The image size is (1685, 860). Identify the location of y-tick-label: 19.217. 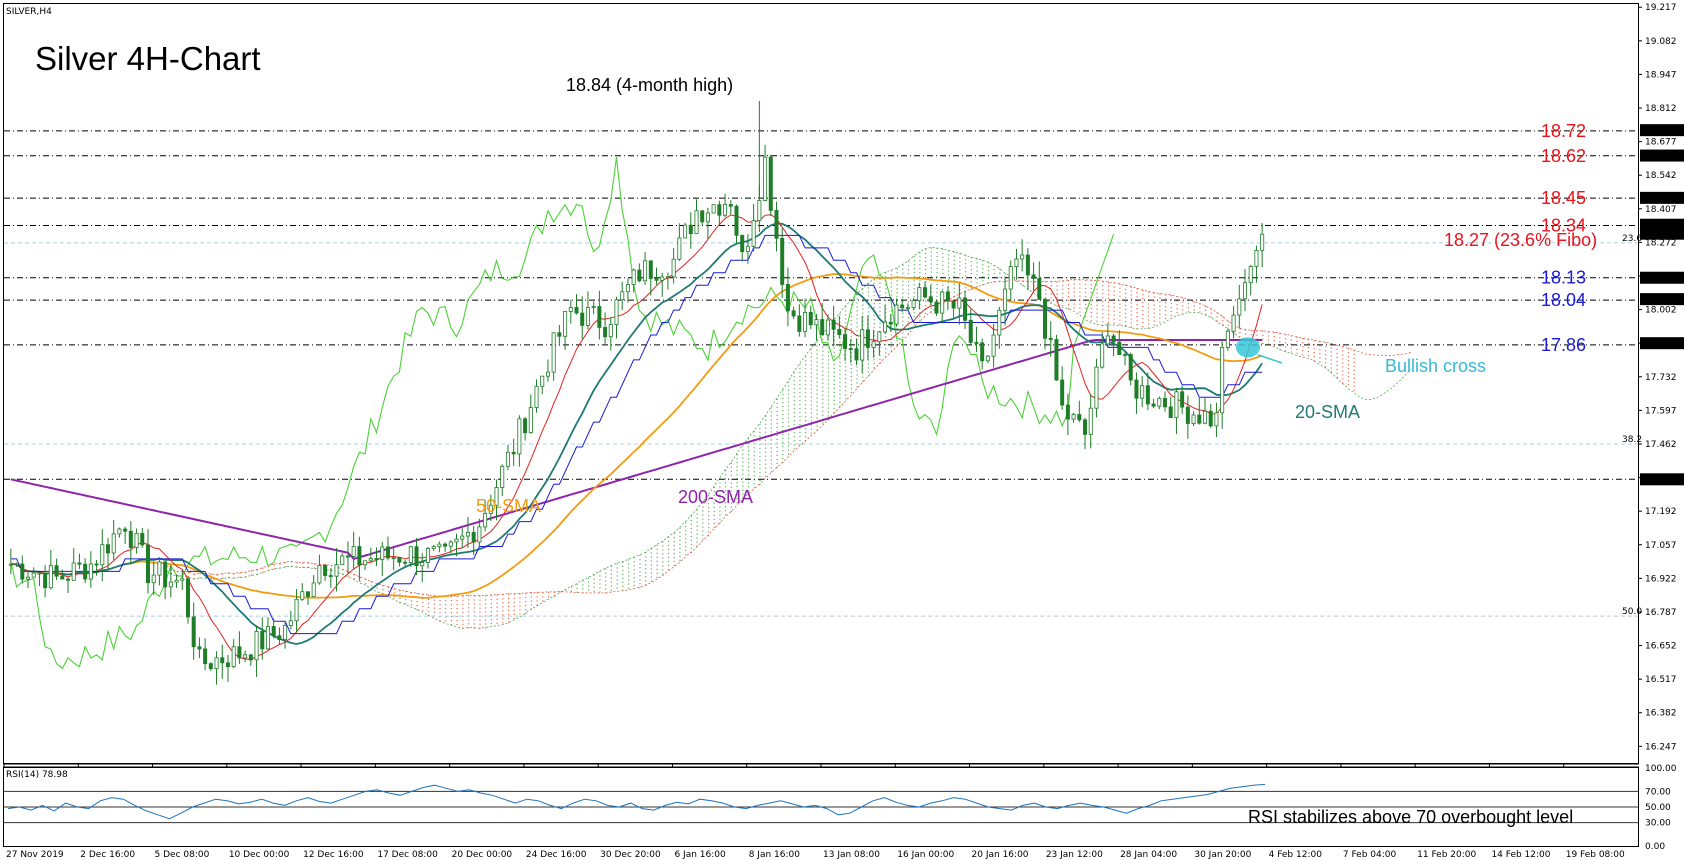
(1661, 8).